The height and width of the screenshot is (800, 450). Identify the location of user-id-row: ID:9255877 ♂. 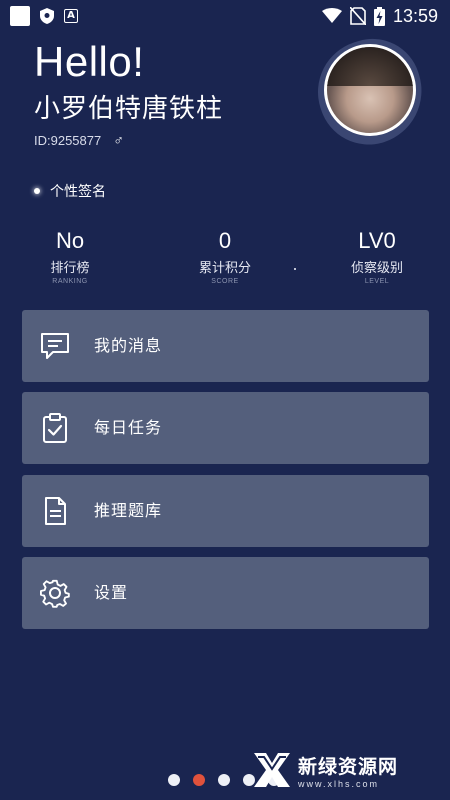
(79, 140).